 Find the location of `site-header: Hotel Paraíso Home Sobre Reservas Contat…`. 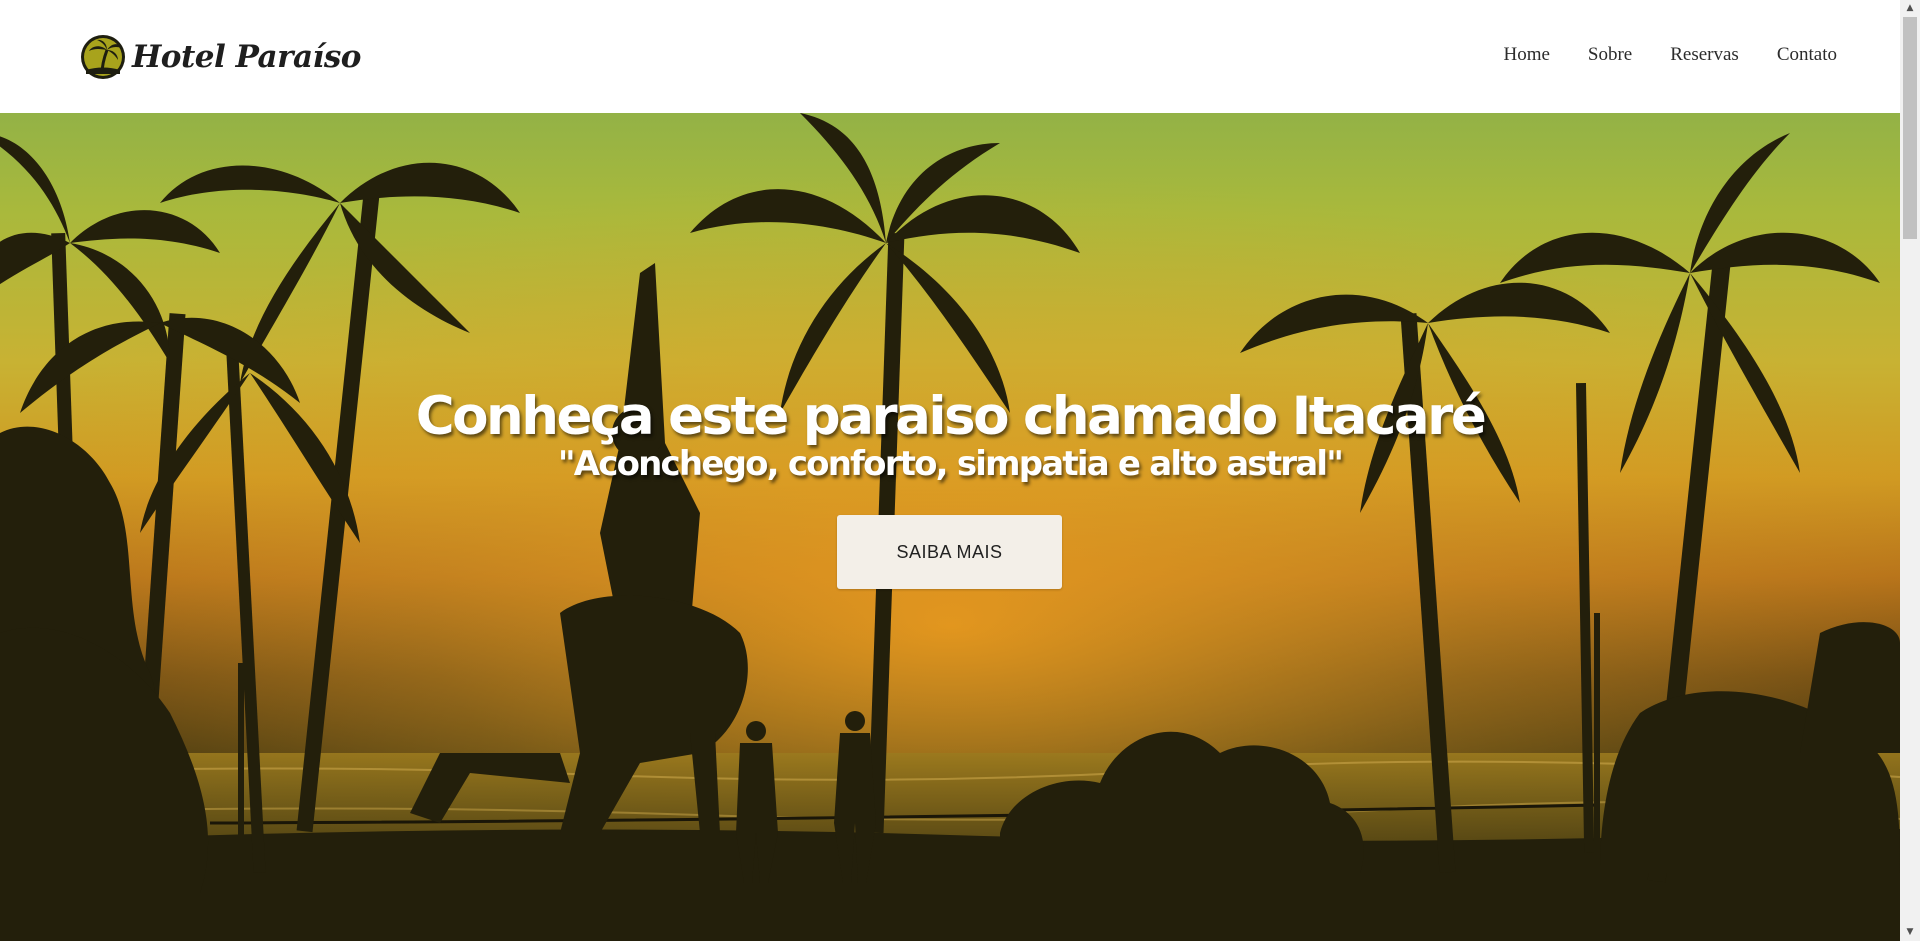

site-header: Hotel Paraíso Home Sobre Reservas Contat… is located at coordinates (950, 56).